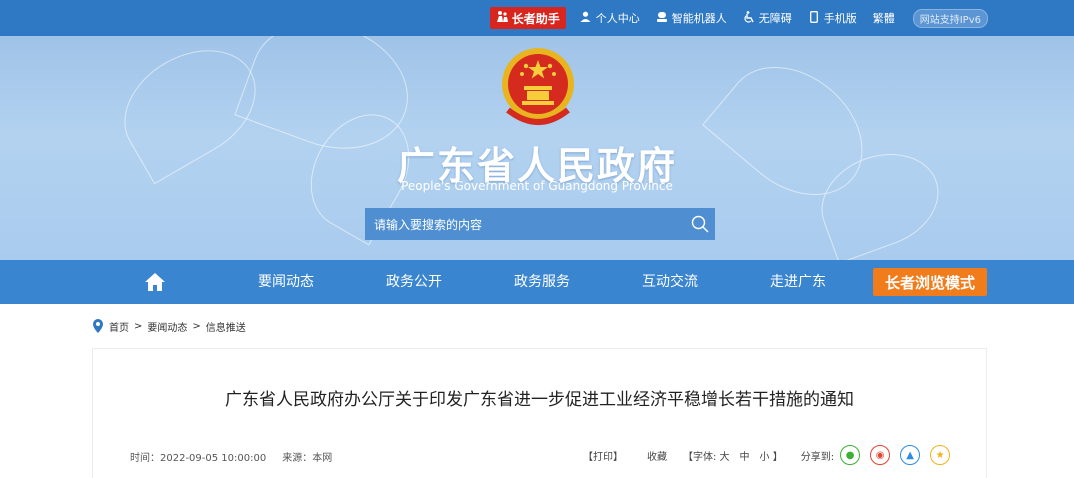 Image resolution: width=1074 pixels, height=478 pixels. Describe the element at coordinates (98, 326) in the screenshot. I see `location-pin-icon` at that location.